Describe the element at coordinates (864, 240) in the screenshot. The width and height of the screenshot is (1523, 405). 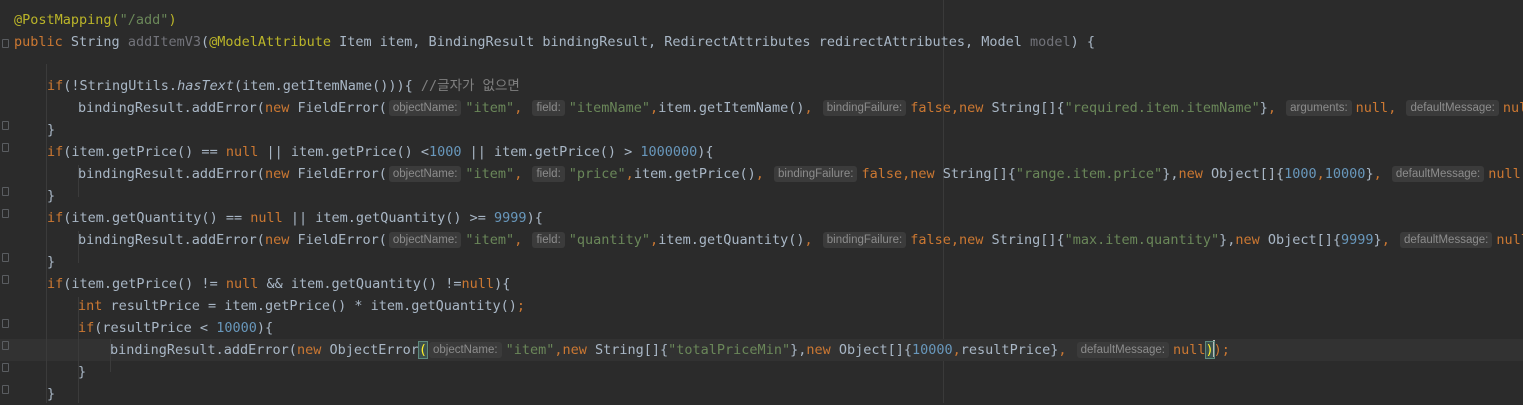
I see `parameter-hint: bindingFailure:` at that location.